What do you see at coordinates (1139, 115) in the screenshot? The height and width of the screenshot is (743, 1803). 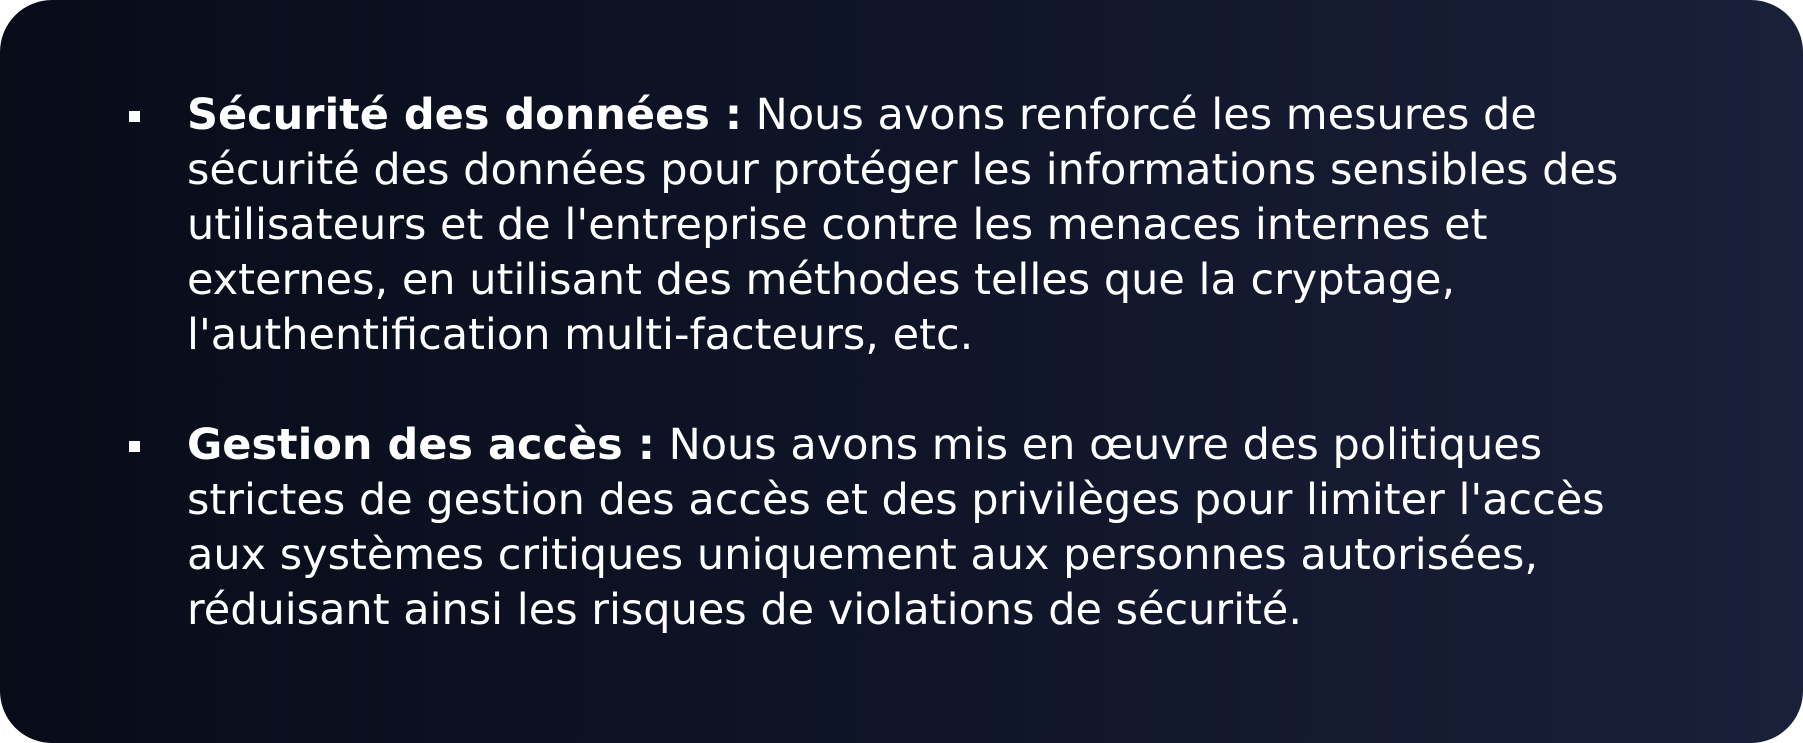 I see `item-text: Nous avons renforcé les mesures de` at bounding box center [1139, 115].